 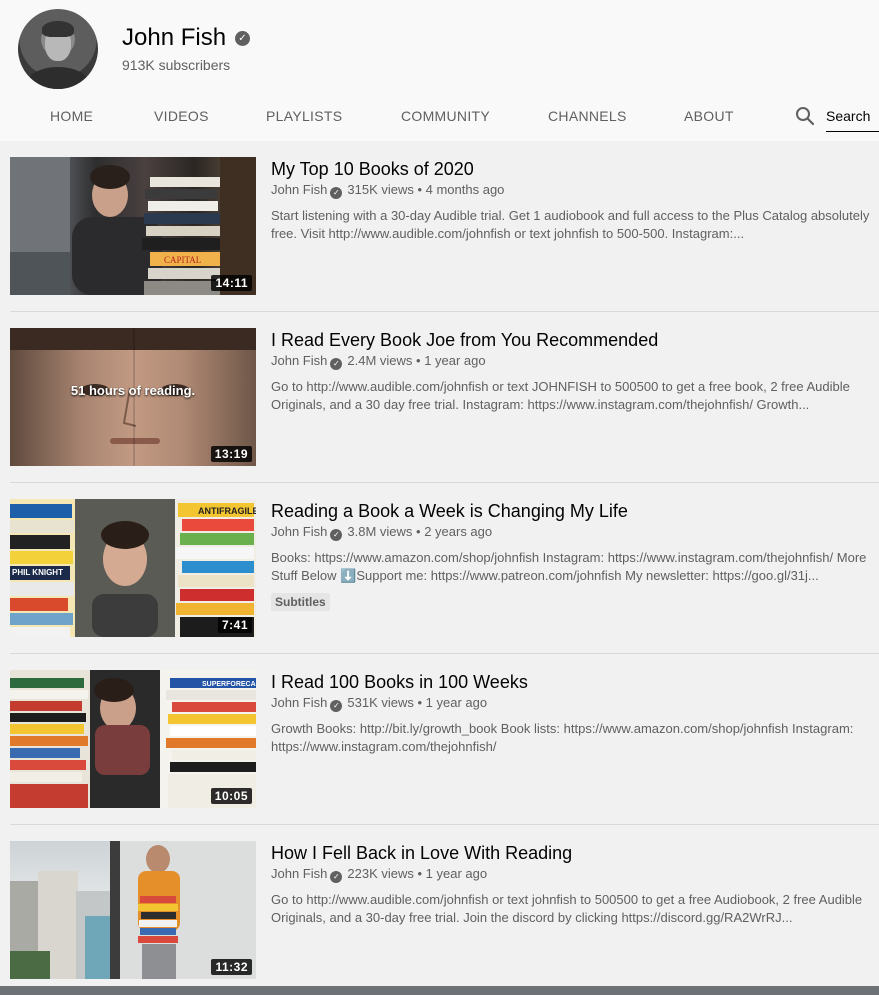 What do you see at coordinates (182, 260) in the screenshot?
I see `svg-text: CAPITAL` at bounding box center [182, 260].